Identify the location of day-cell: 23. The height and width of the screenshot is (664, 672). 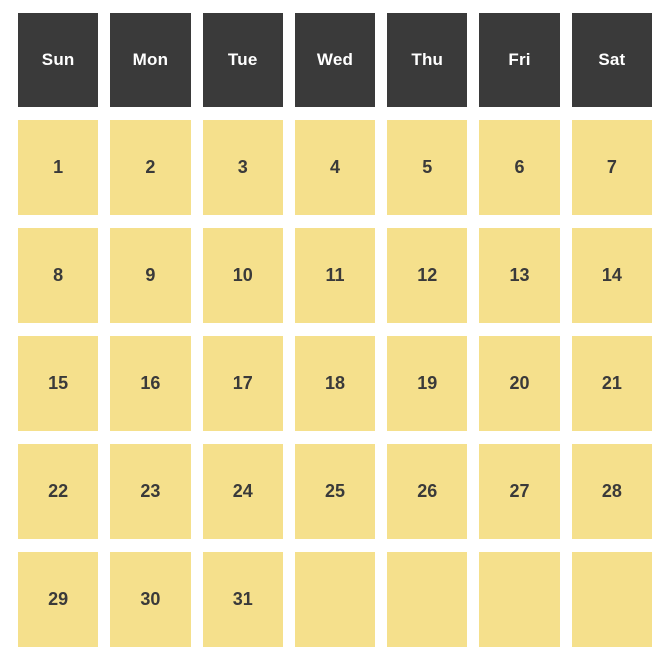
(150, 491).